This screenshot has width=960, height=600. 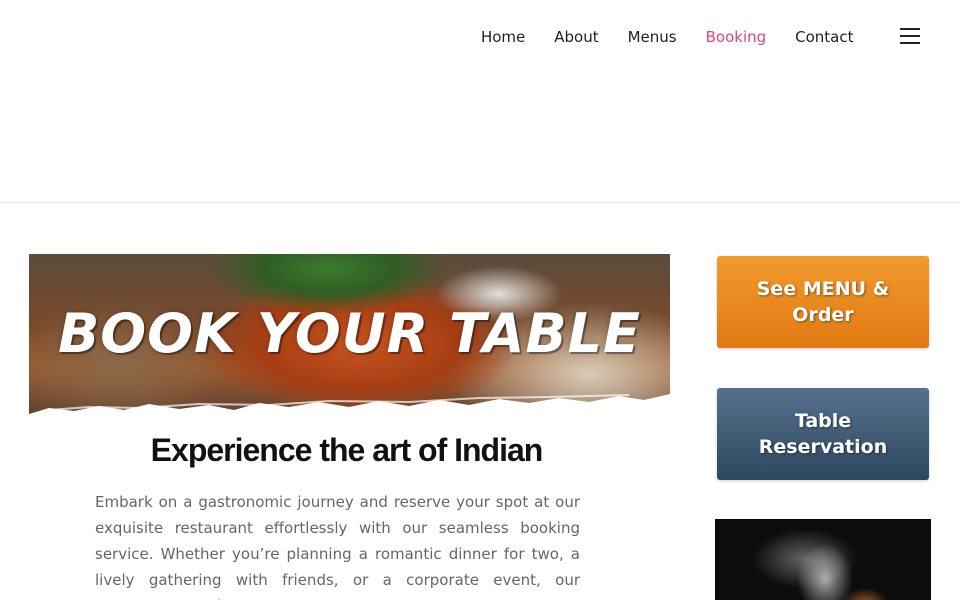 What do you see at coordinates (736, 37) in the screenshot?
I see `nav-booking: Booking` at bounding box center [736, 37].